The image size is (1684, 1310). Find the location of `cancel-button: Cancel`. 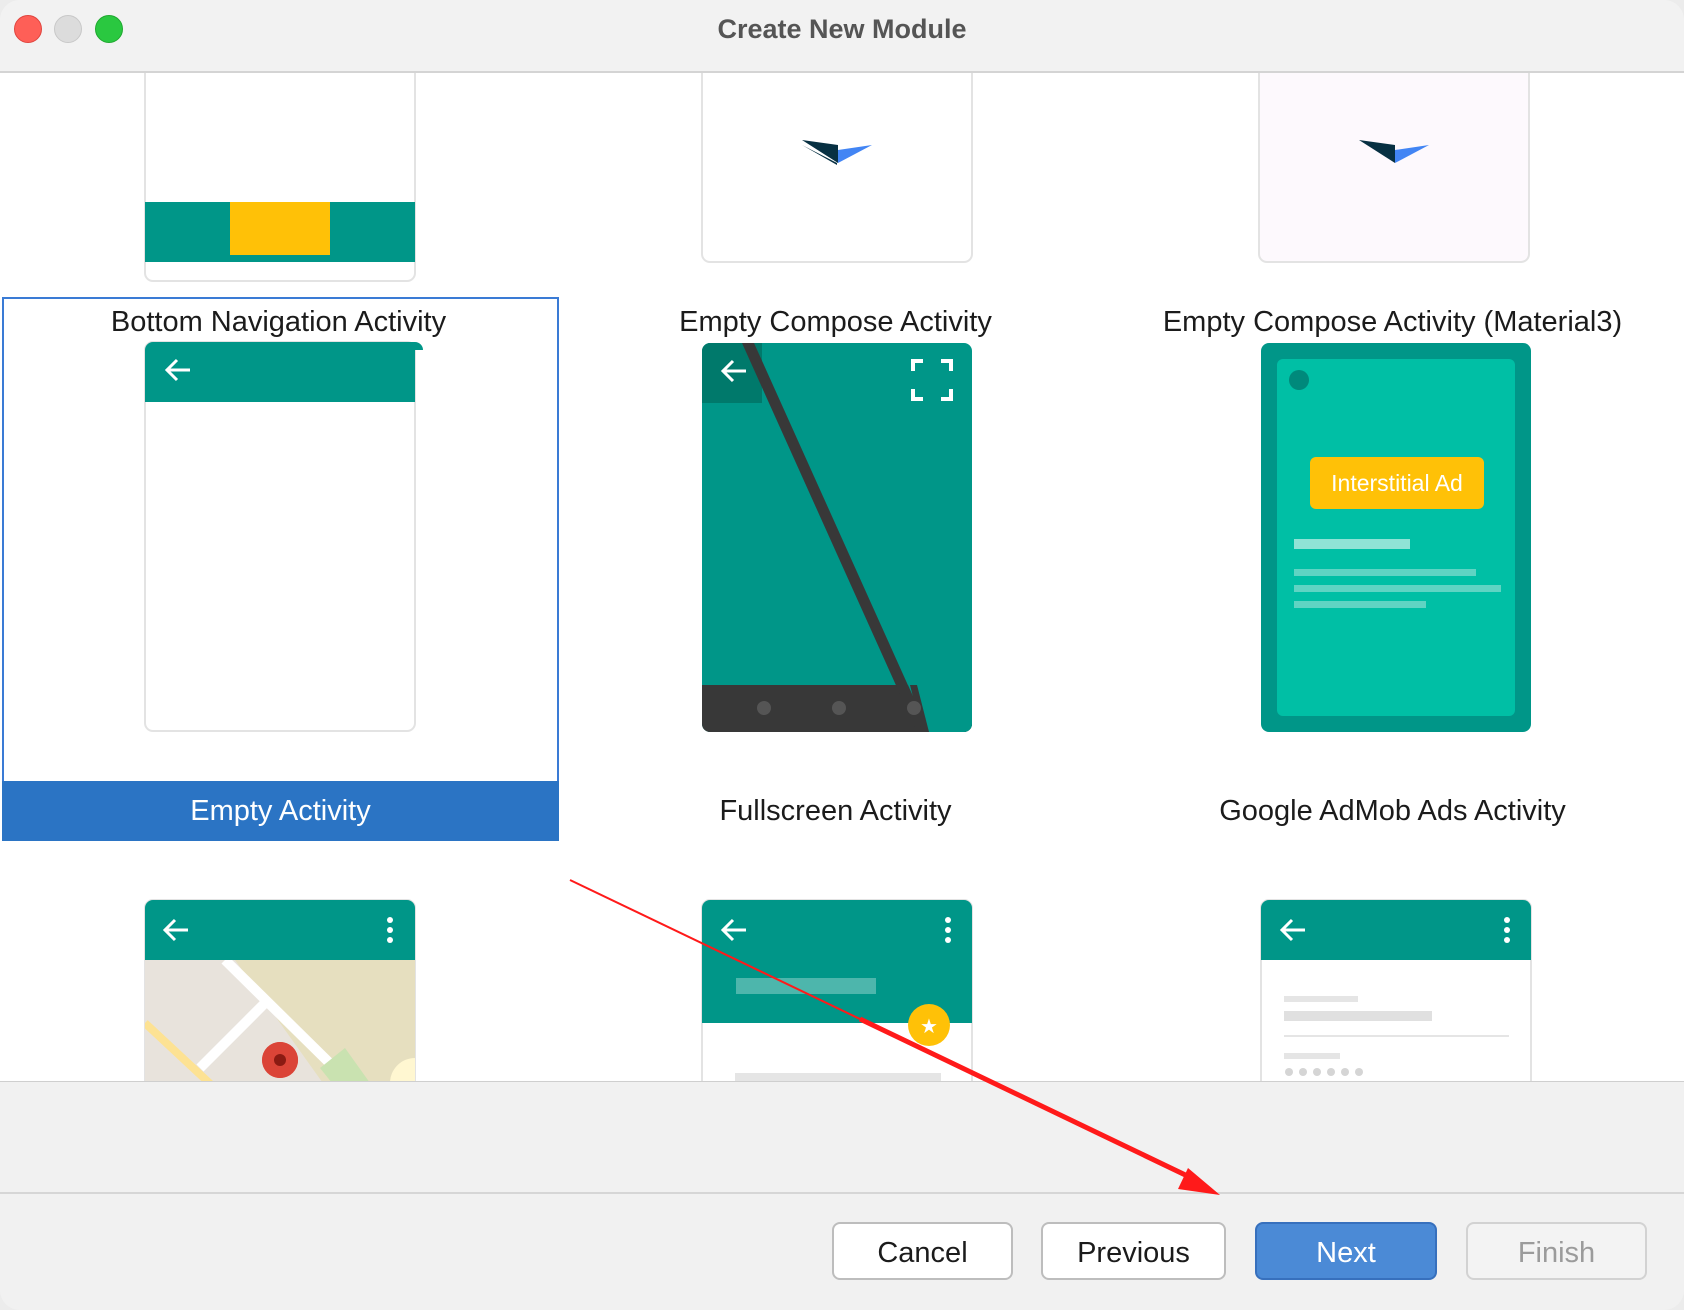

cancel-button: Cancel is located at coordinates (922, 1251).